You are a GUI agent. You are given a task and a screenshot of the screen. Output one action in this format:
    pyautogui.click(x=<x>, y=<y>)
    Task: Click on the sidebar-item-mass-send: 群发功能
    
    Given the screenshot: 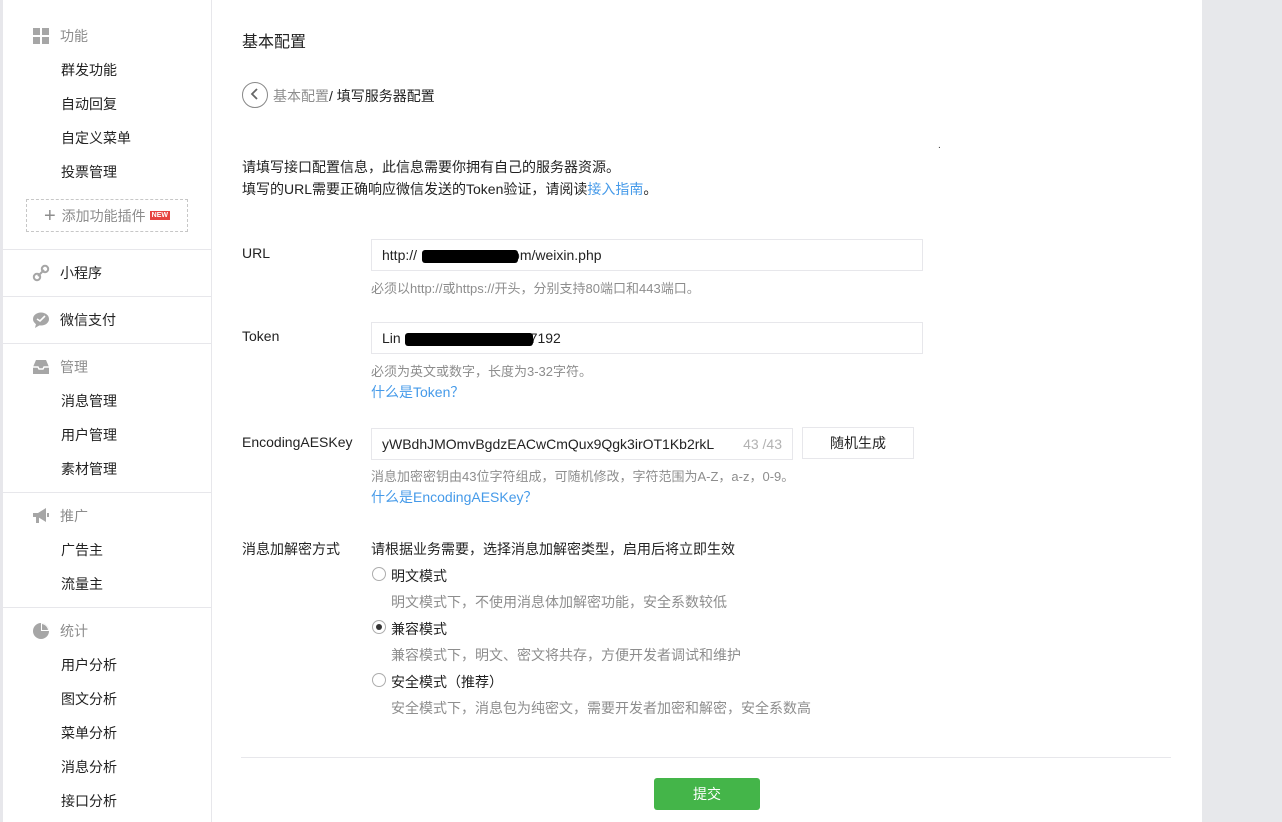 What is the action you would take?
    pyautogui.click(x=89, y=70)
    